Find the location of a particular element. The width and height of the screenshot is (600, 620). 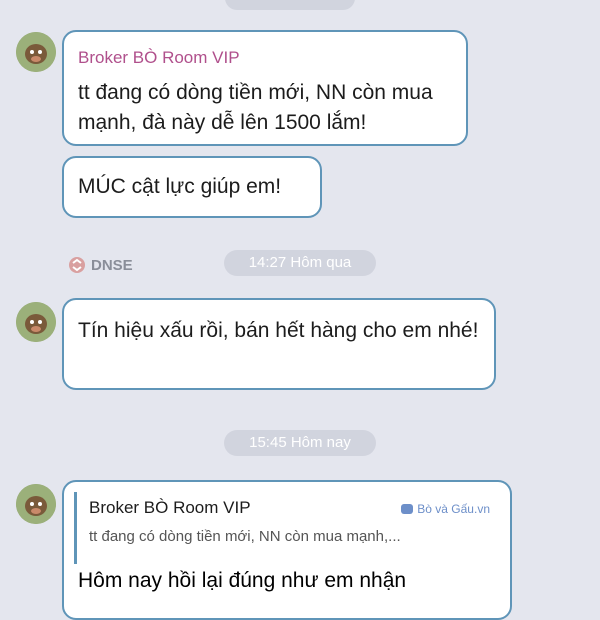

dnse-label: DNSE is located at coordinates (100, 265).